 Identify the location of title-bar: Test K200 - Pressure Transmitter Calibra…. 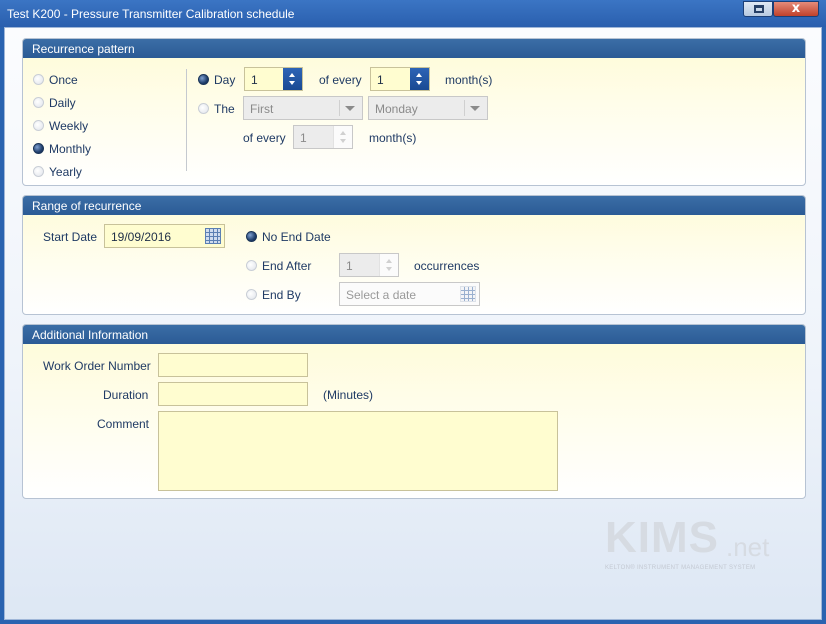
(413, 13).